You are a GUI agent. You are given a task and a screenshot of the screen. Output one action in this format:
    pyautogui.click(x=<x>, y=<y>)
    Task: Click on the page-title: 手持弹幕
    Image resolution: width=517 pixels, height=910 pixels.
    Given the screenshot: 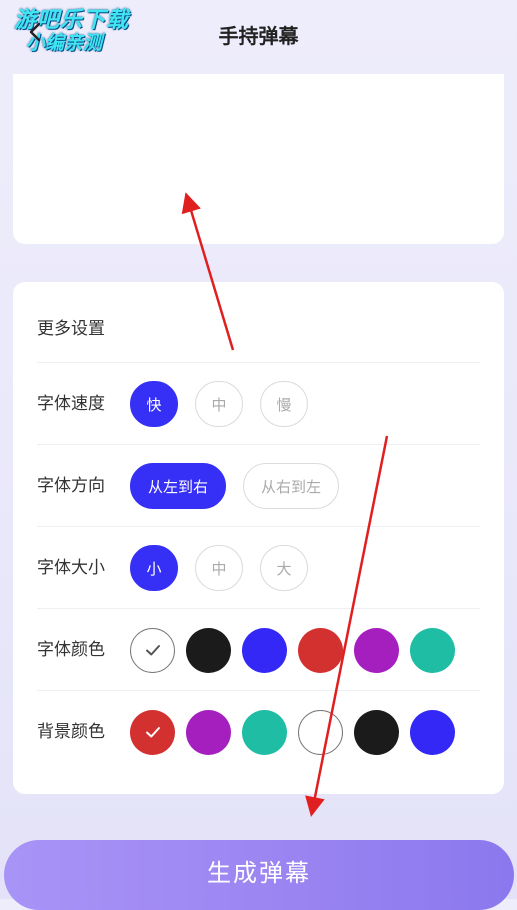 What is the action you would take?
    pyautogui.click(x=258, y=36)
    